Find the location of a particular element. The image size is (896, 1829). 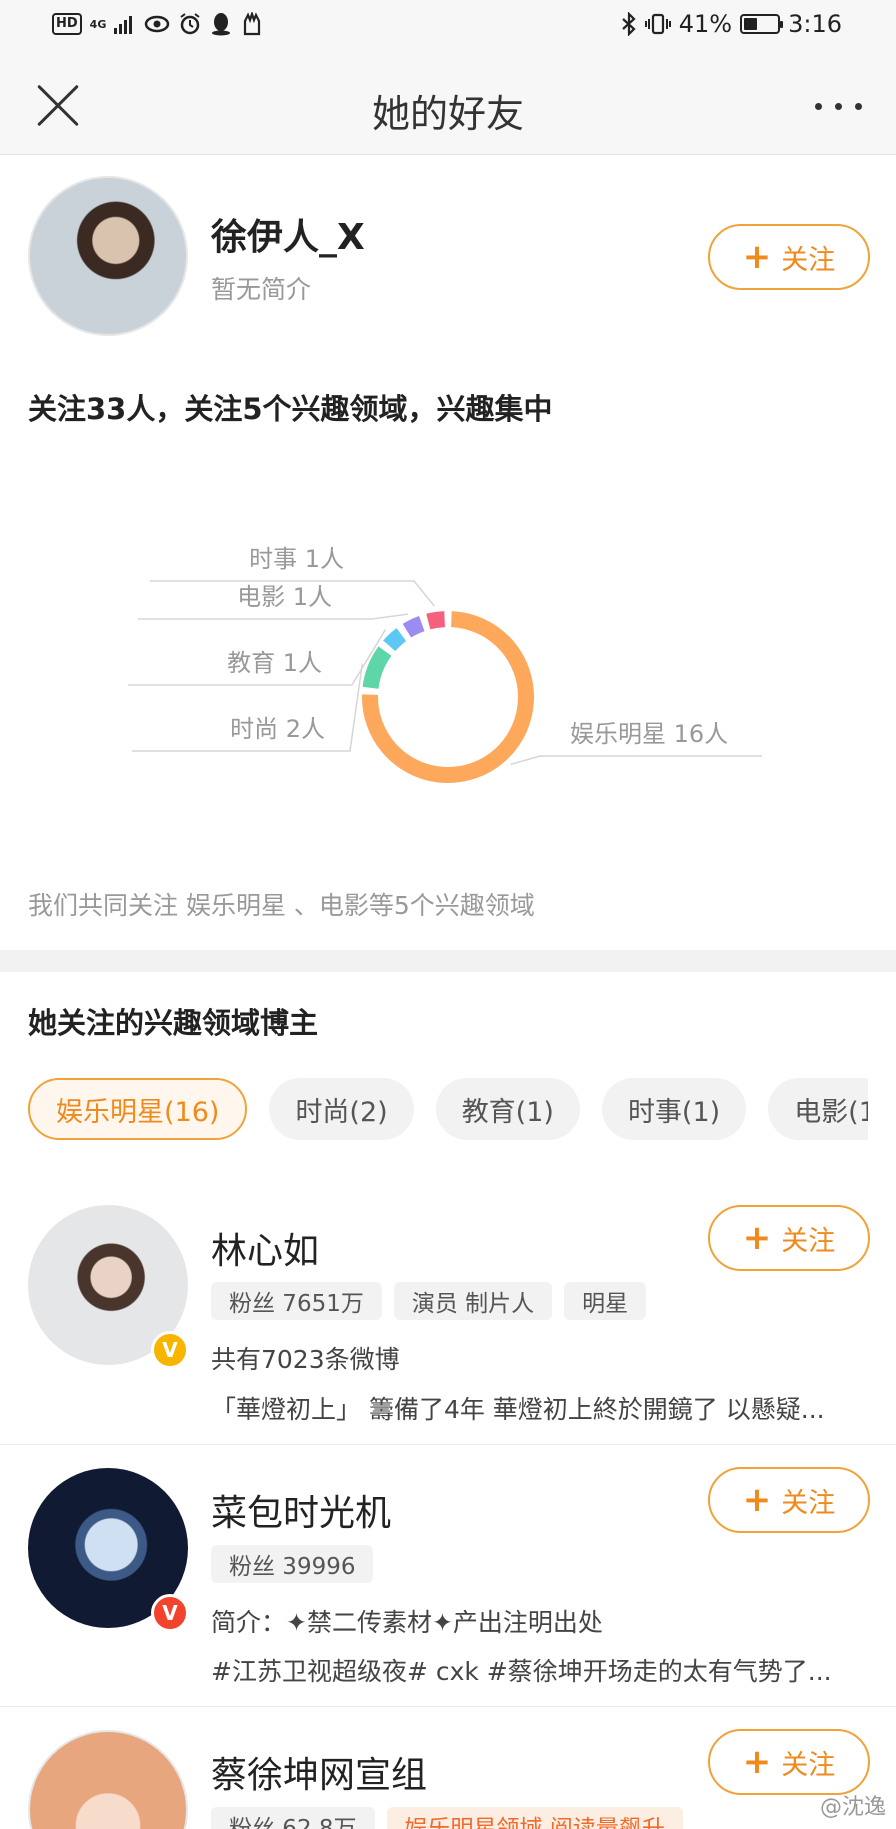

profile-bio: 暂无简介 is located at coordinates (261, 289).